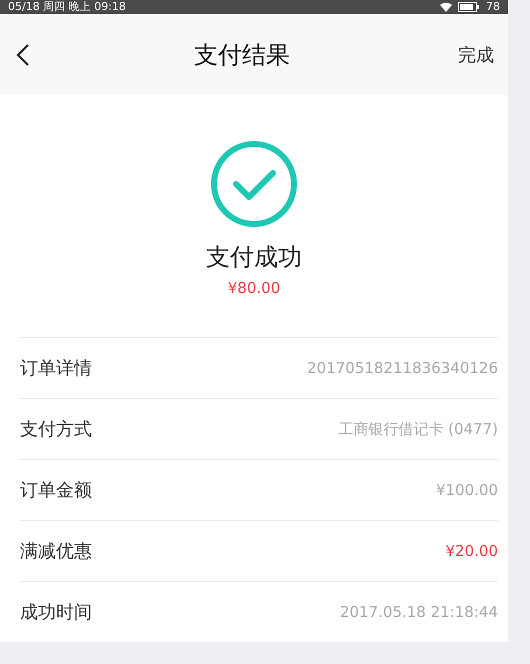 The height and width of the screenshot is (664, 530). I want to click on paid-amount: ¥80.00, so click(254, 288).